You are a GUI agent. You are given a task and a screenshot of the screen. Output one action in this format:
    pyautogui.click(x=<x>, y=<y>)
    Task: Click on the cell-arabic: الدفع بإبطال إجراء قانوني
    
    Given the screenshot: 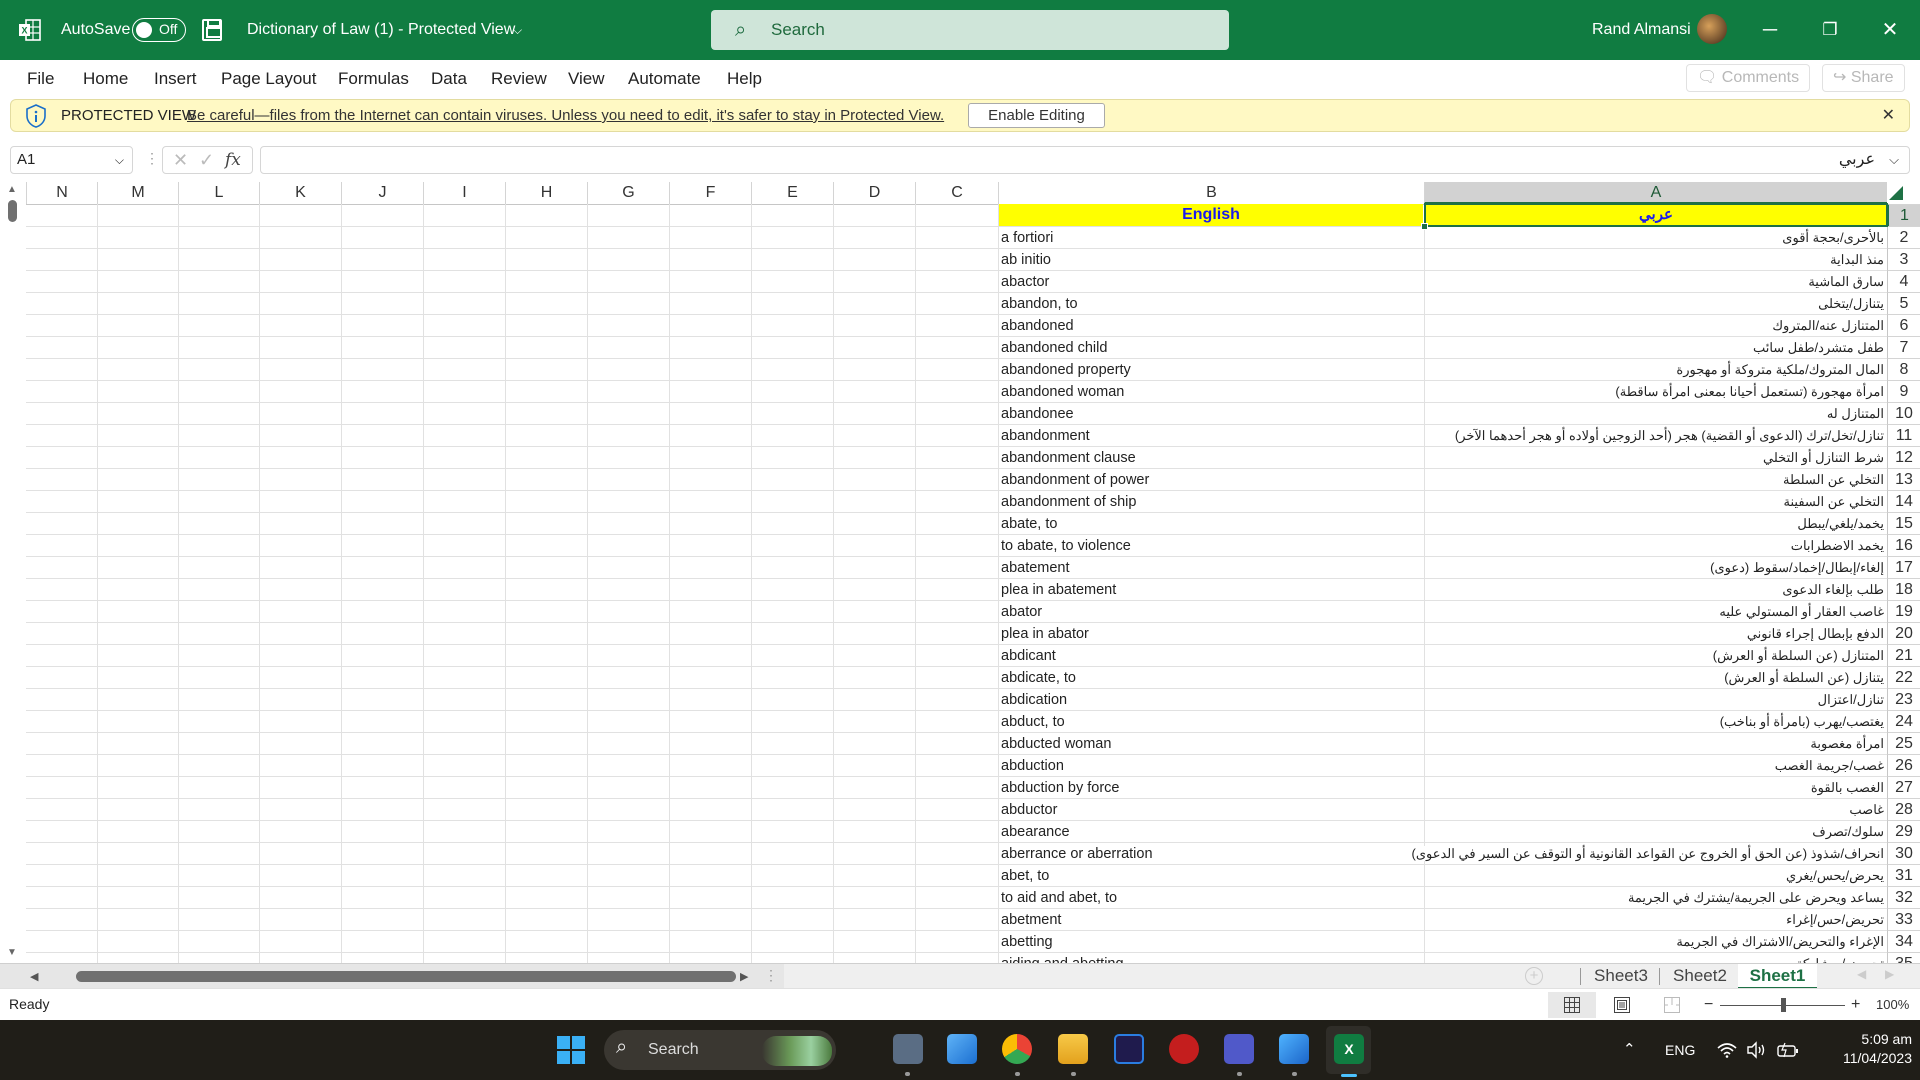 What is the action you would take?
    pyautogui.click(x=1656, y=634)
    